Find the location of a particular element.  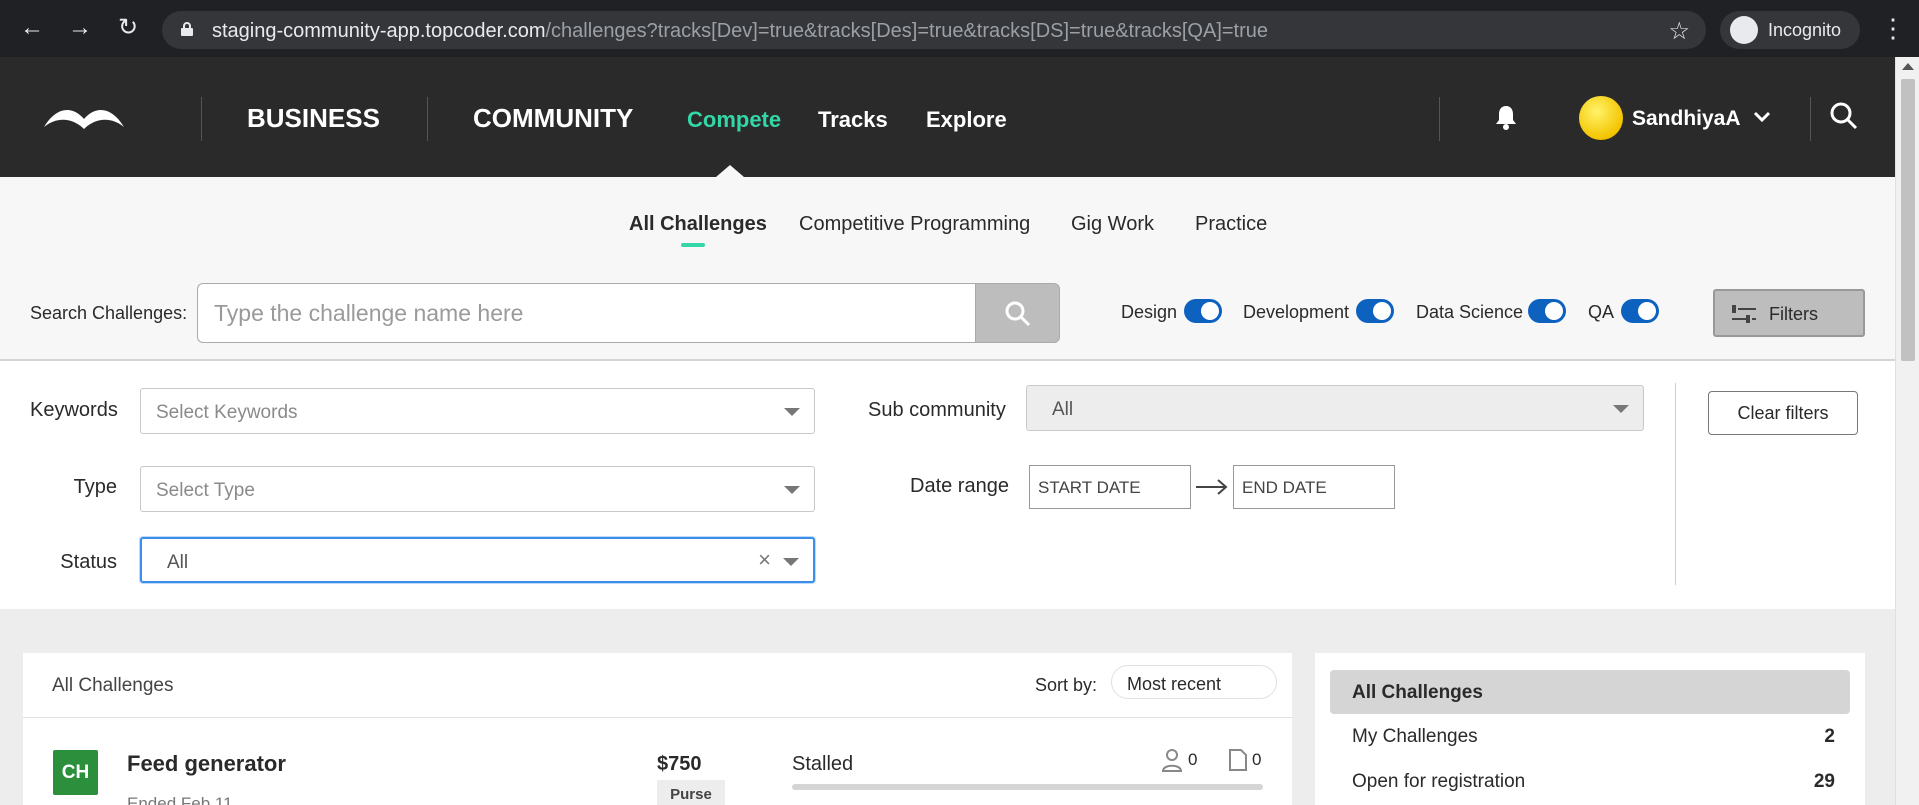

notification-bell-icon is located at coordinates (1506, 117).